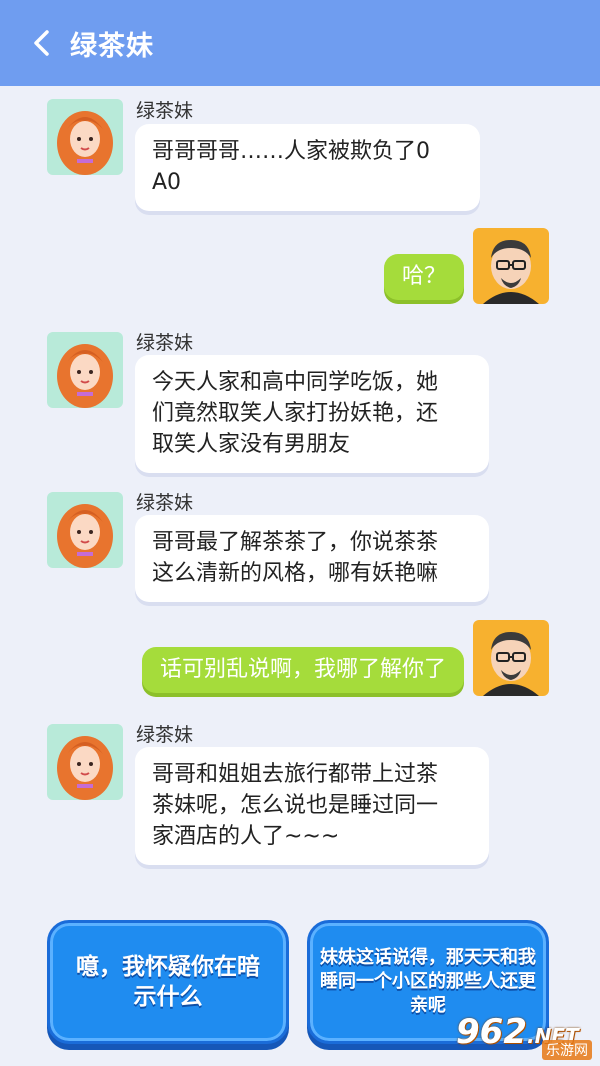  Describe the element at coordinates (295, 542) in the screenshot. I see `message-line: 哥哥最了解茶茶了，你说茶茶` at that location.